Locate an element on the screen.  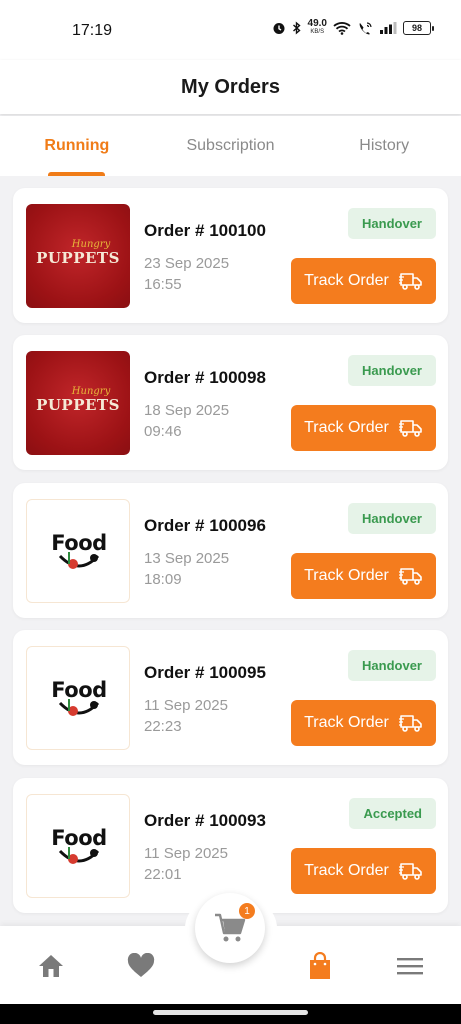
order-date: 13 Sep 2025 is located at coordinates (187, 558).